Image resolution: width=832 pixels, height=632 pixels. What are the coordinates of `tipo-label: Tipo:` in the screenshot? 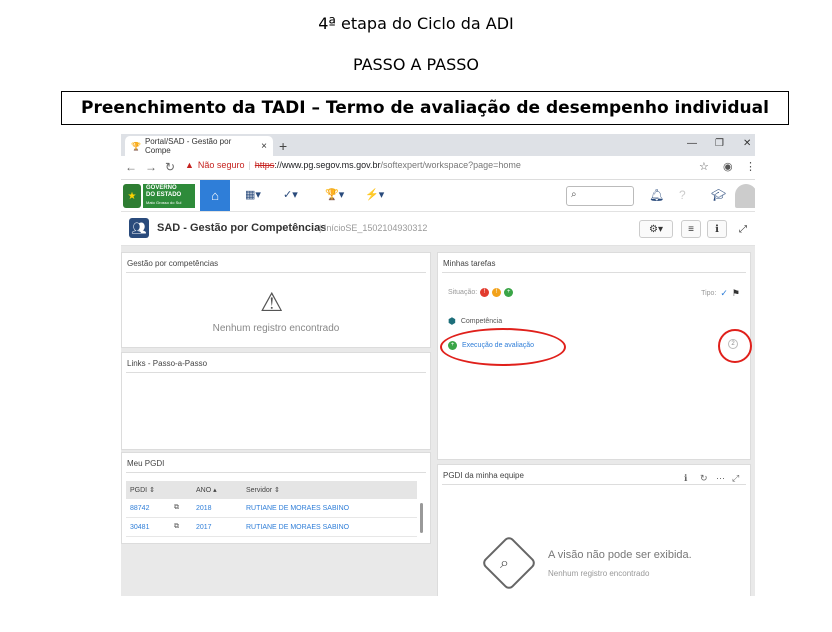 It's located at (709, 293).